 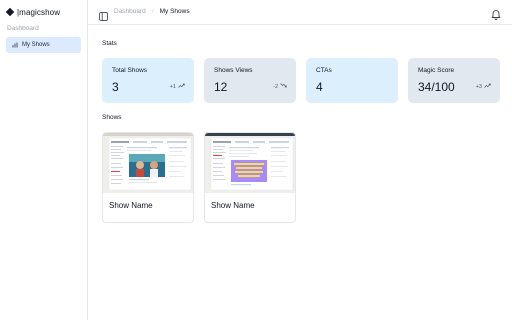 I want to click on breadcrumb-dashboard: Dashboard, so click(x=130, y=11).